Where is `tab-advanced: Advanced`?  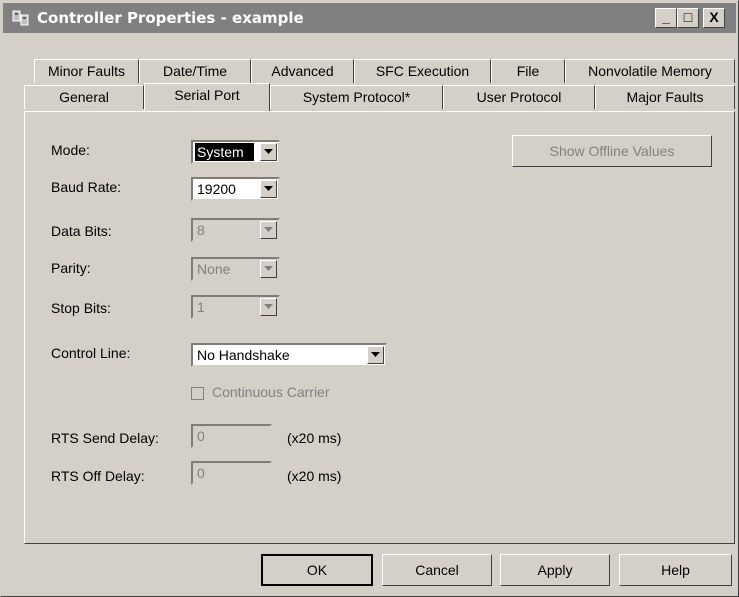
tab-advanced: Advanced is located at coordinates (302, 71).